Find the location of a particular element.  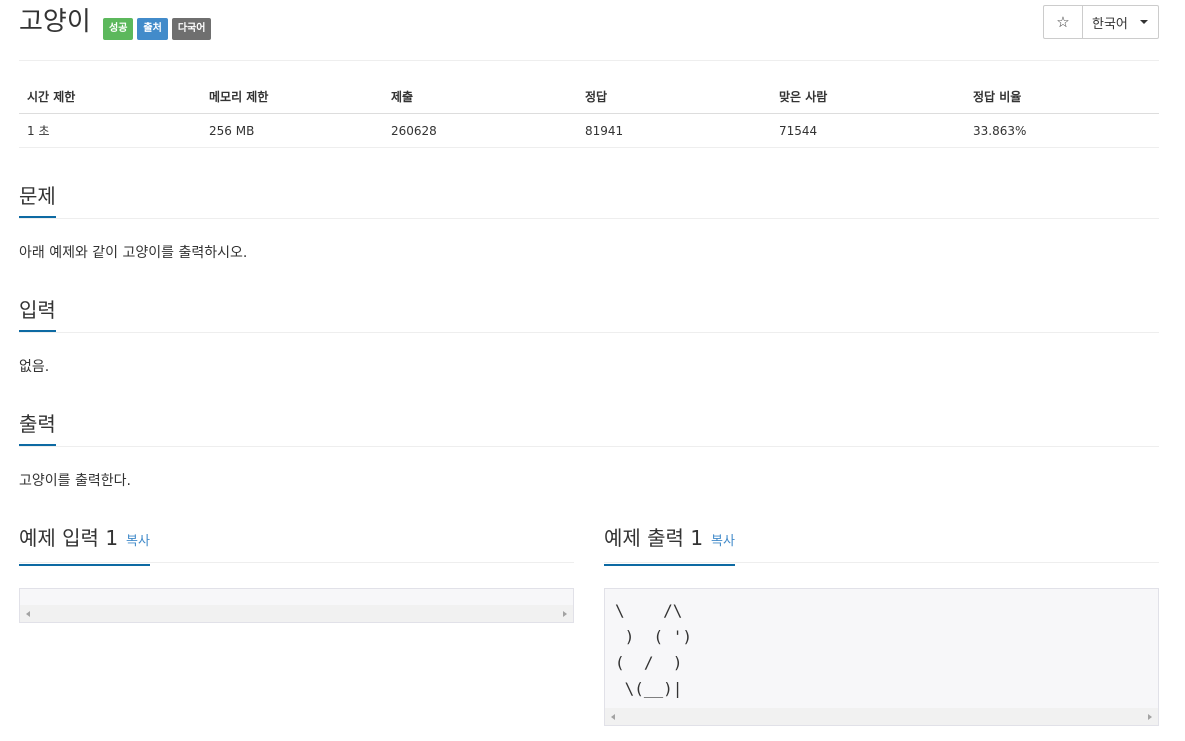

favorite-button: ☆ is located at coordinates (1063, 22).